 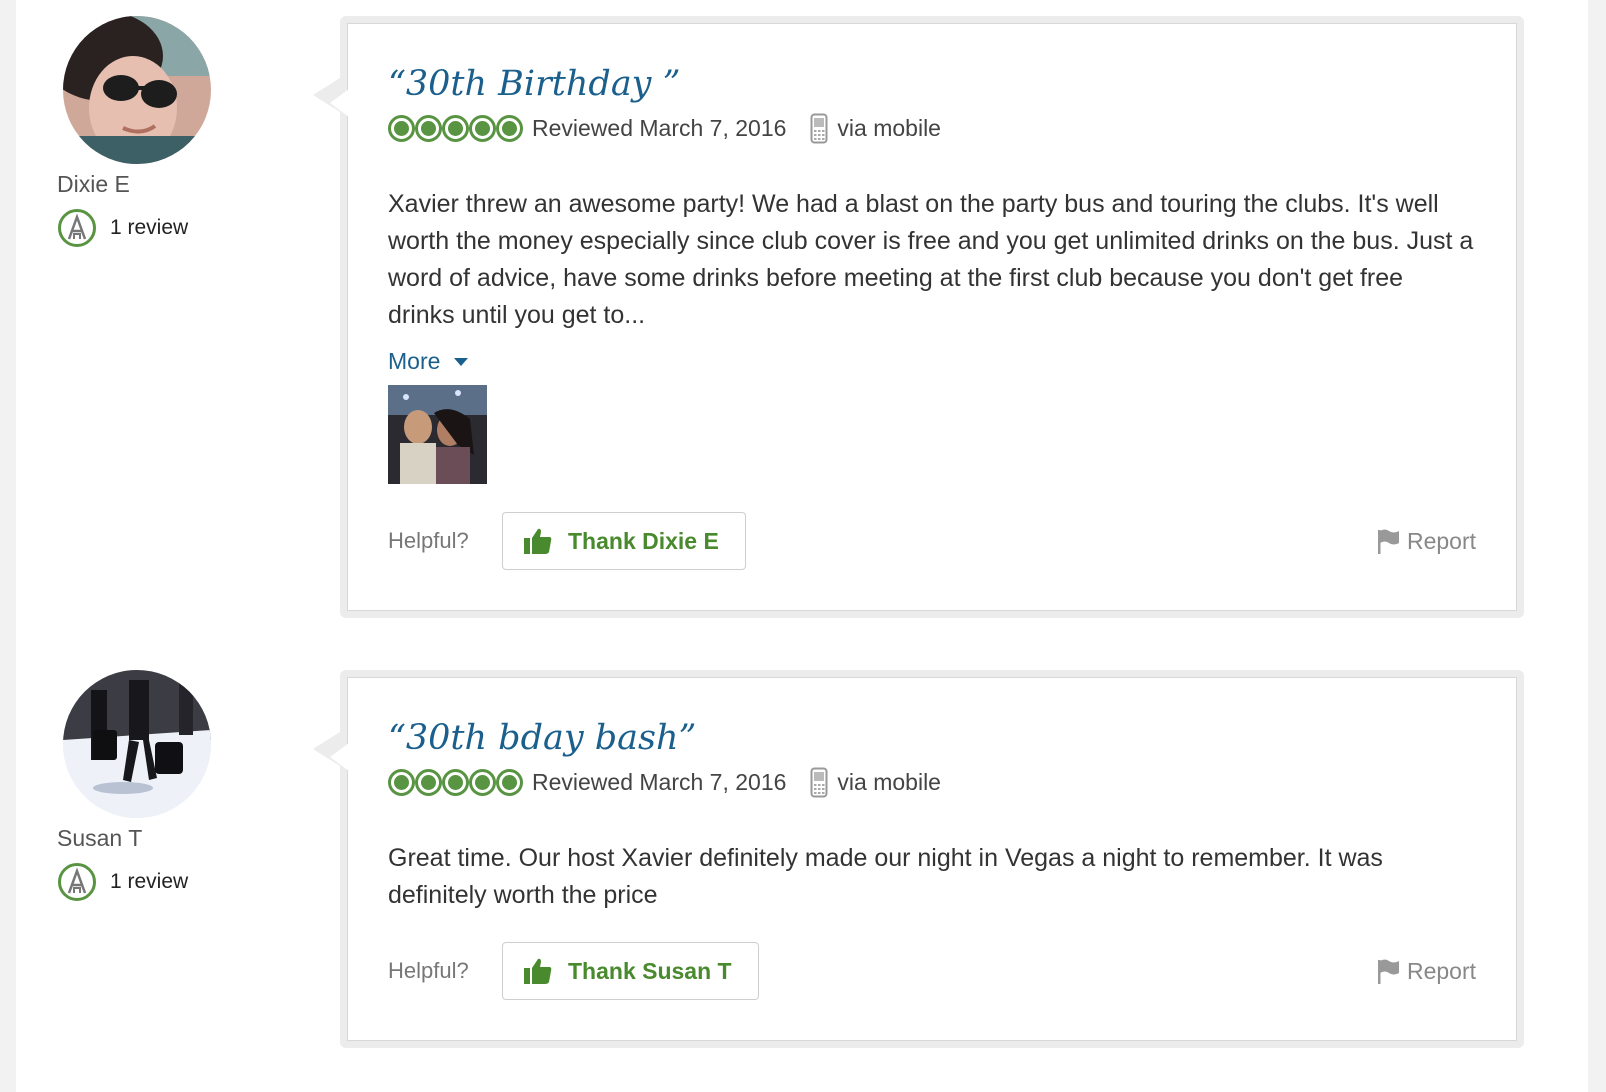 What do you see at coordinates (461, 361) in the screenshot?
I see `caret-down-icon` at bounding box center [461, 361].